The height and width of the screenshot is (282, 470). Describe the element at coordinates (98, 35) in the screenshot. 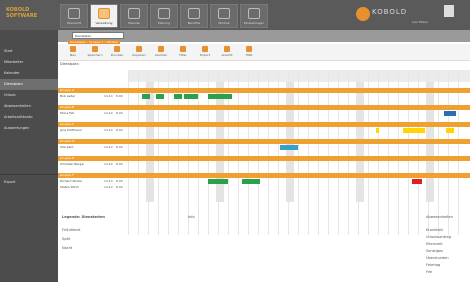

I see `plan-selector: Dienstplan` at that location.